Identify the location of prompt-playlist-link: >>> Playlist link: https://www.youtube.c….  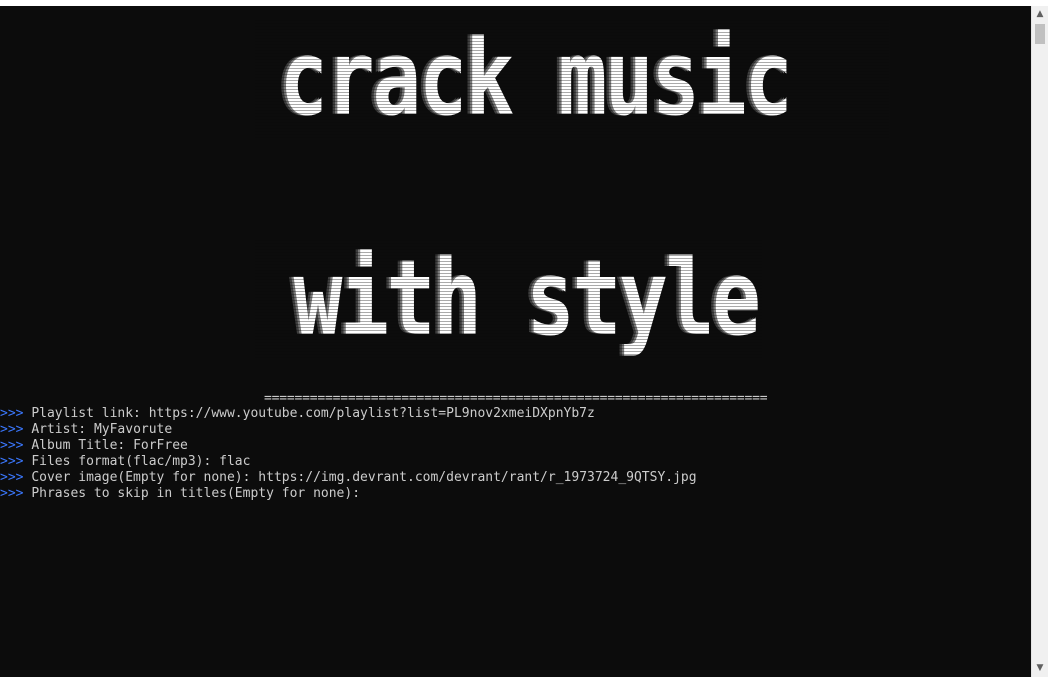
(515, 414).